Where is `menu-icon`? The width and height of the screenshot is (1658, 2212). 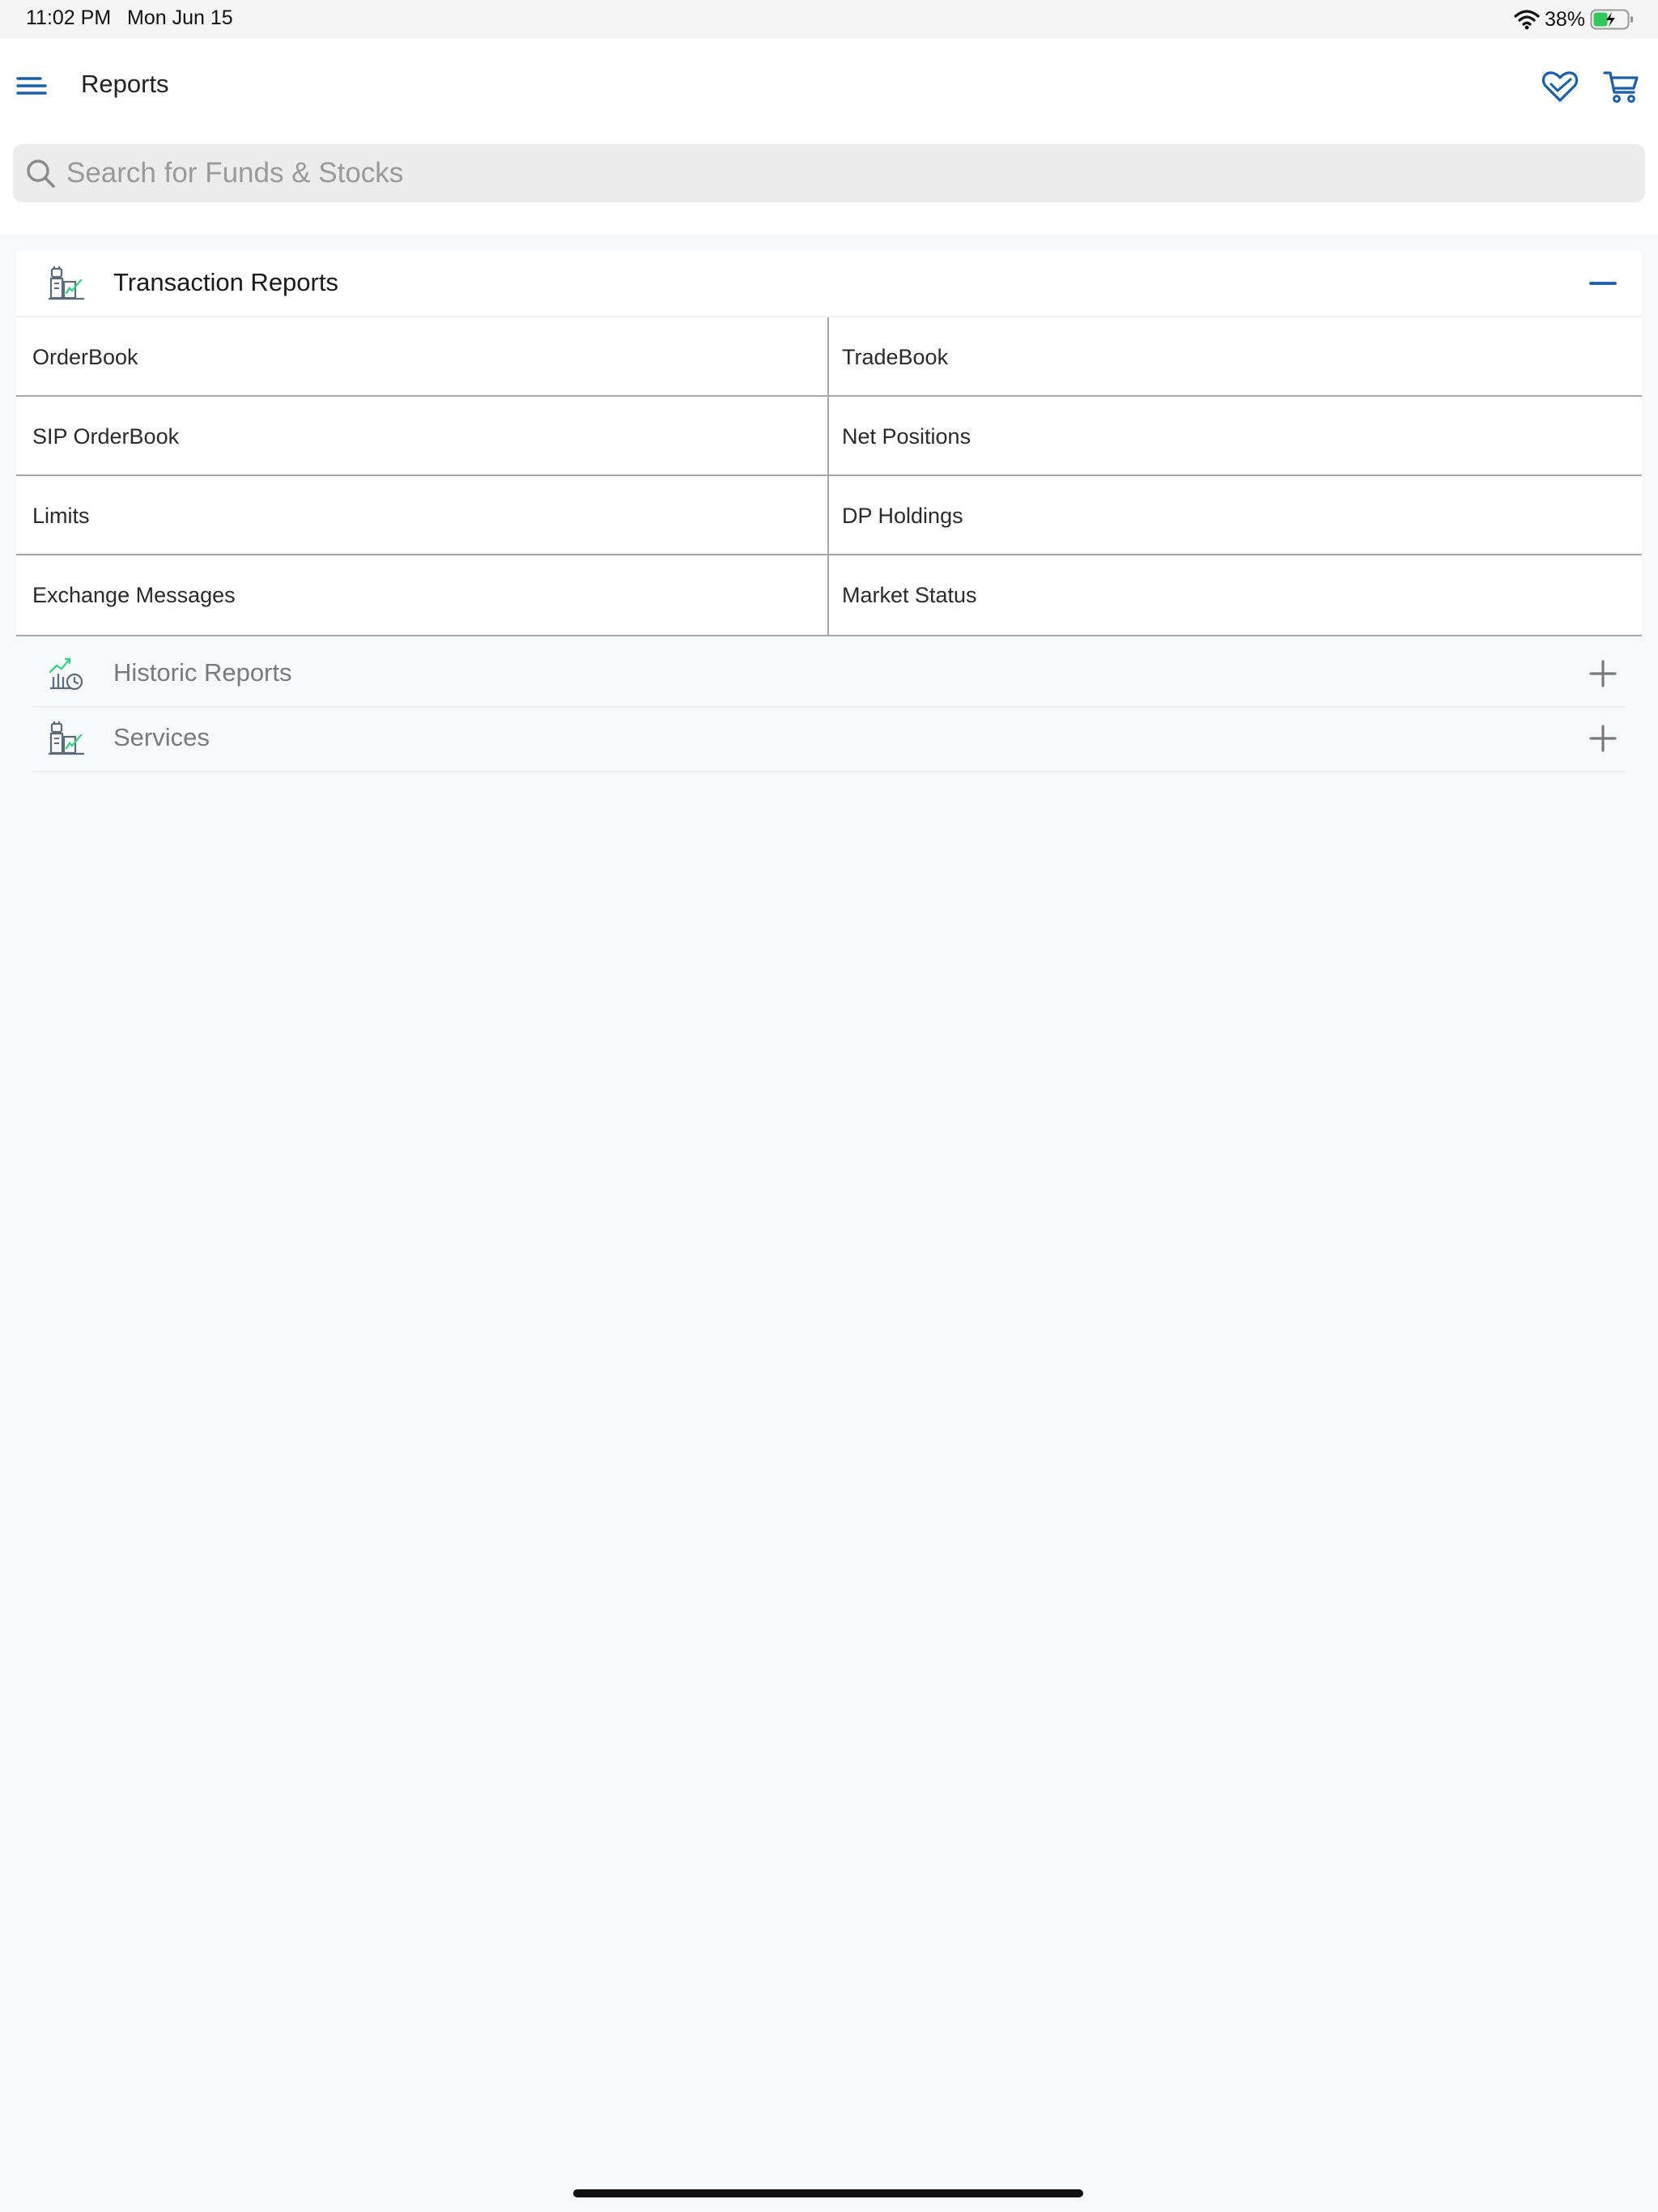 menu-icon is located at coordinates (31, 86).